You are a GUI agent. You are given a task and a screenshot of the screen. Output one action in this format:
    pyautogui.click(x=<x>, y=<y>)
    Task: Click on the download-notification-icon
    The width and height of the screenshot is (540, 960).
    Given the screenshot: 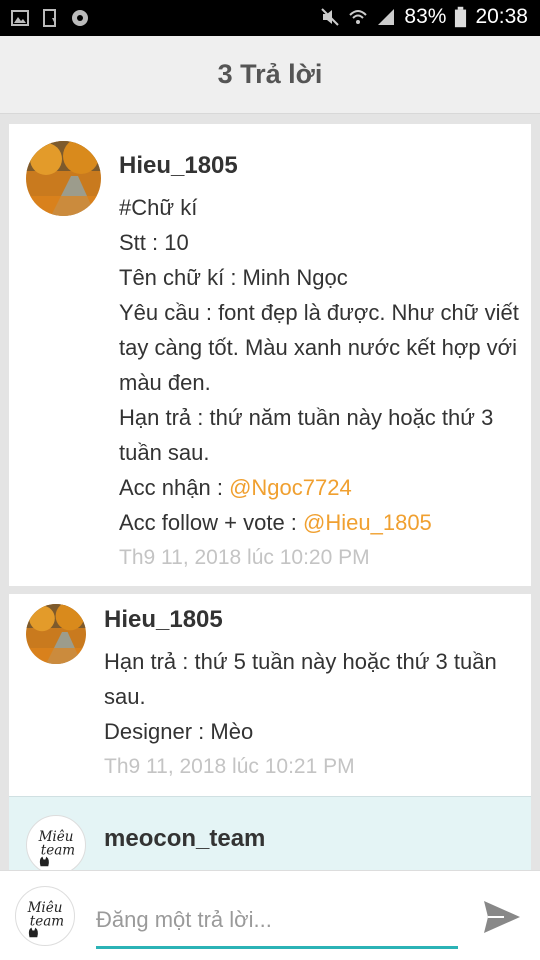 What is the action you would take?
    pyautogui.click(x=49, y=18)
    